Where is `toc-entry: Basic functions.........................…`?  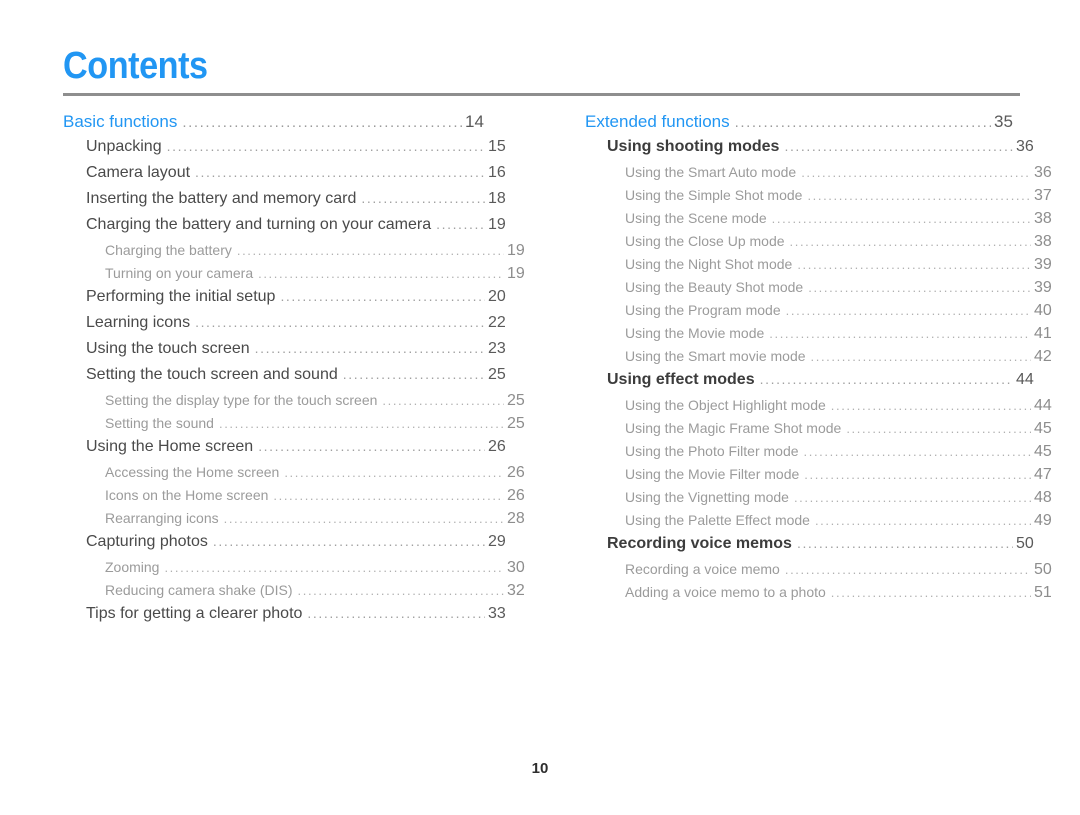 toc-entry: Basic functions.........................… is located at coordinates (278, 125).